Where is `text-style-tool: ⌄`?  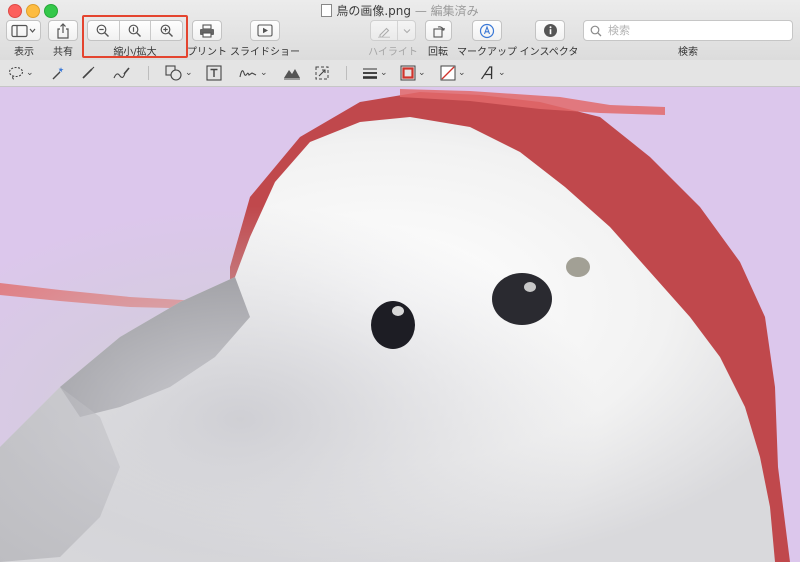 text-style-tool: ⌄ is located at coordinates (493, 73).